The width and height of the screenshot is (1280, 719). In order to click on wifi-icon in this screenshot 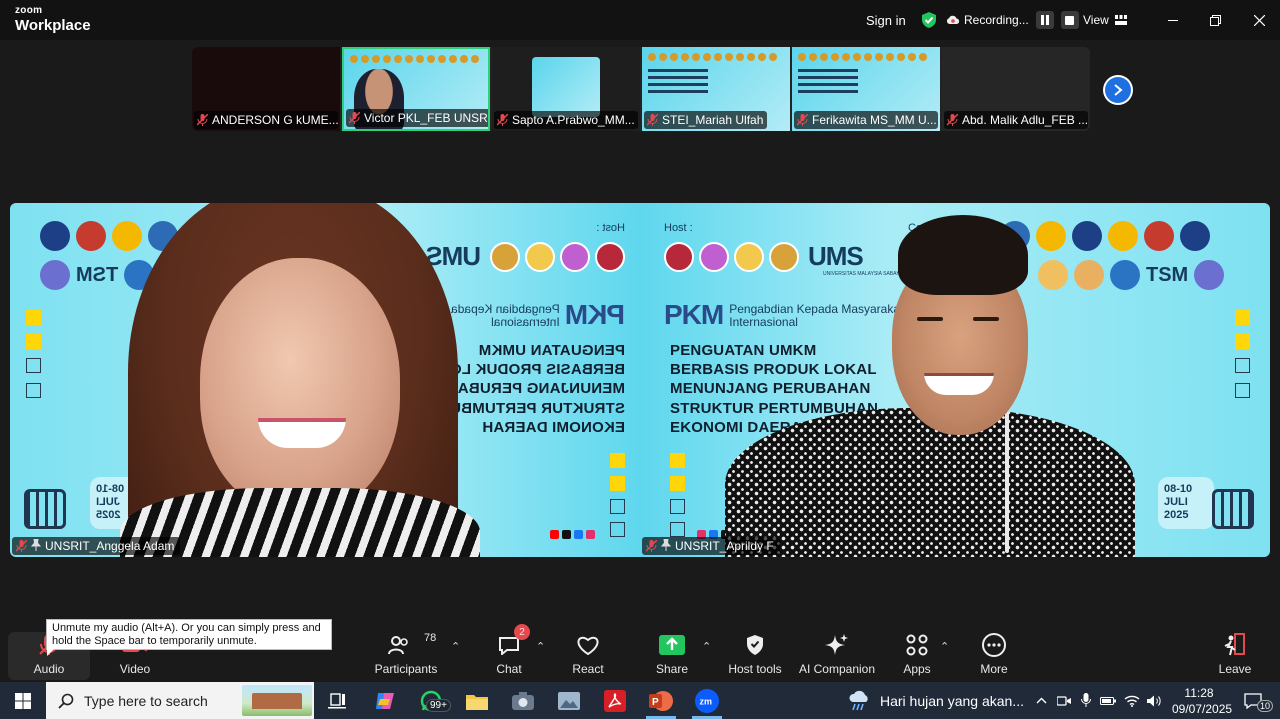, I will do `click(1132, 700)`.